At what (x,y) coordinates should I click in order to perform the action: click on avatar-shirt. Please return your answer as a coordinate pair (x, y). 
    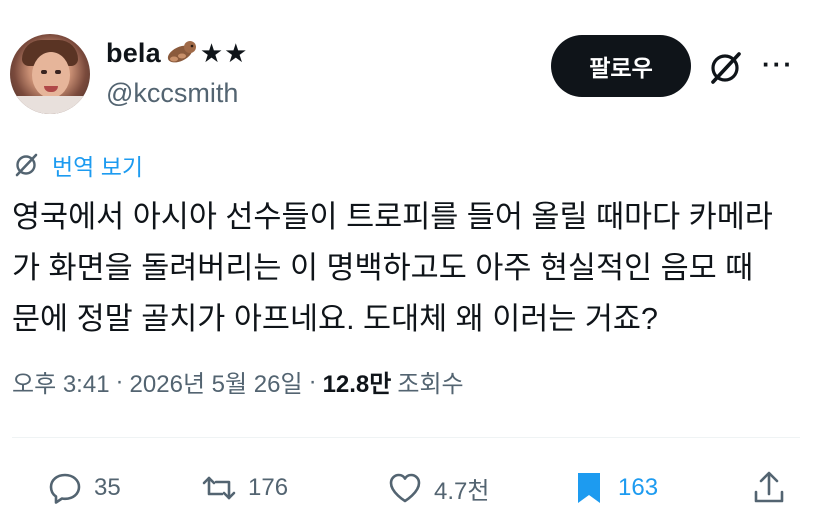
    Looking at the image, I should click on (50, 105).